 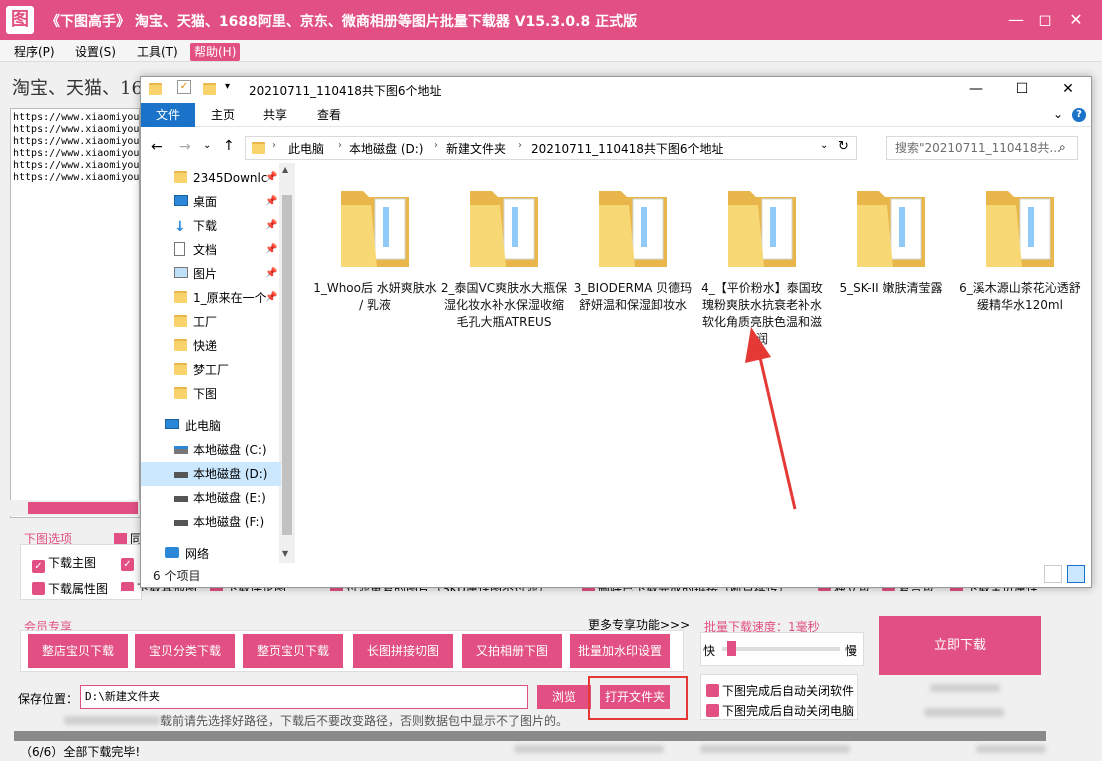 What do you see at coordinates (211, 274) in the screenshot?
I see `nav-item-pictures: 图片 📌` at bounding box center [211, 274].